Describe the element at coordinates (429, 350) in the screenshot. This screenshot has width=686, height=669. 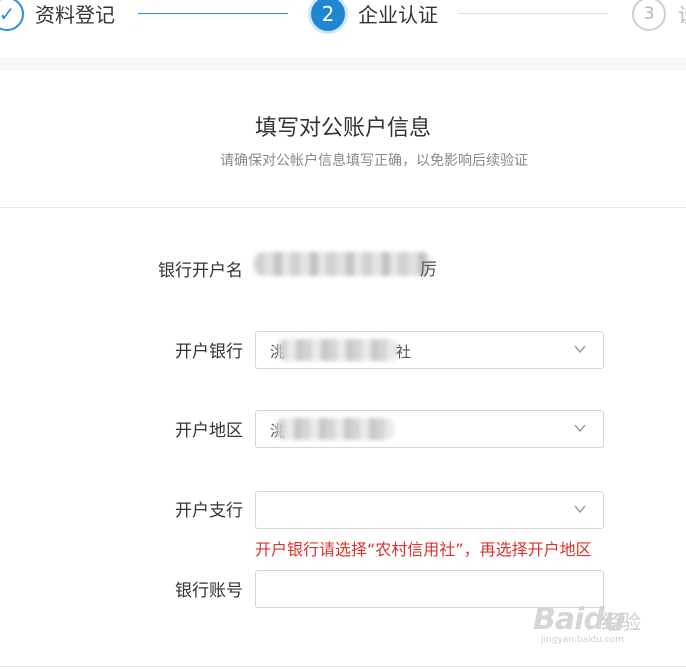
I see `bank-select: 洮 社` at that location.